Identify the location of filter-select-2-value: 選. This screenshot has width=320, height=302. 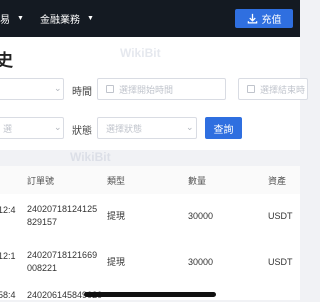
(8, 128).